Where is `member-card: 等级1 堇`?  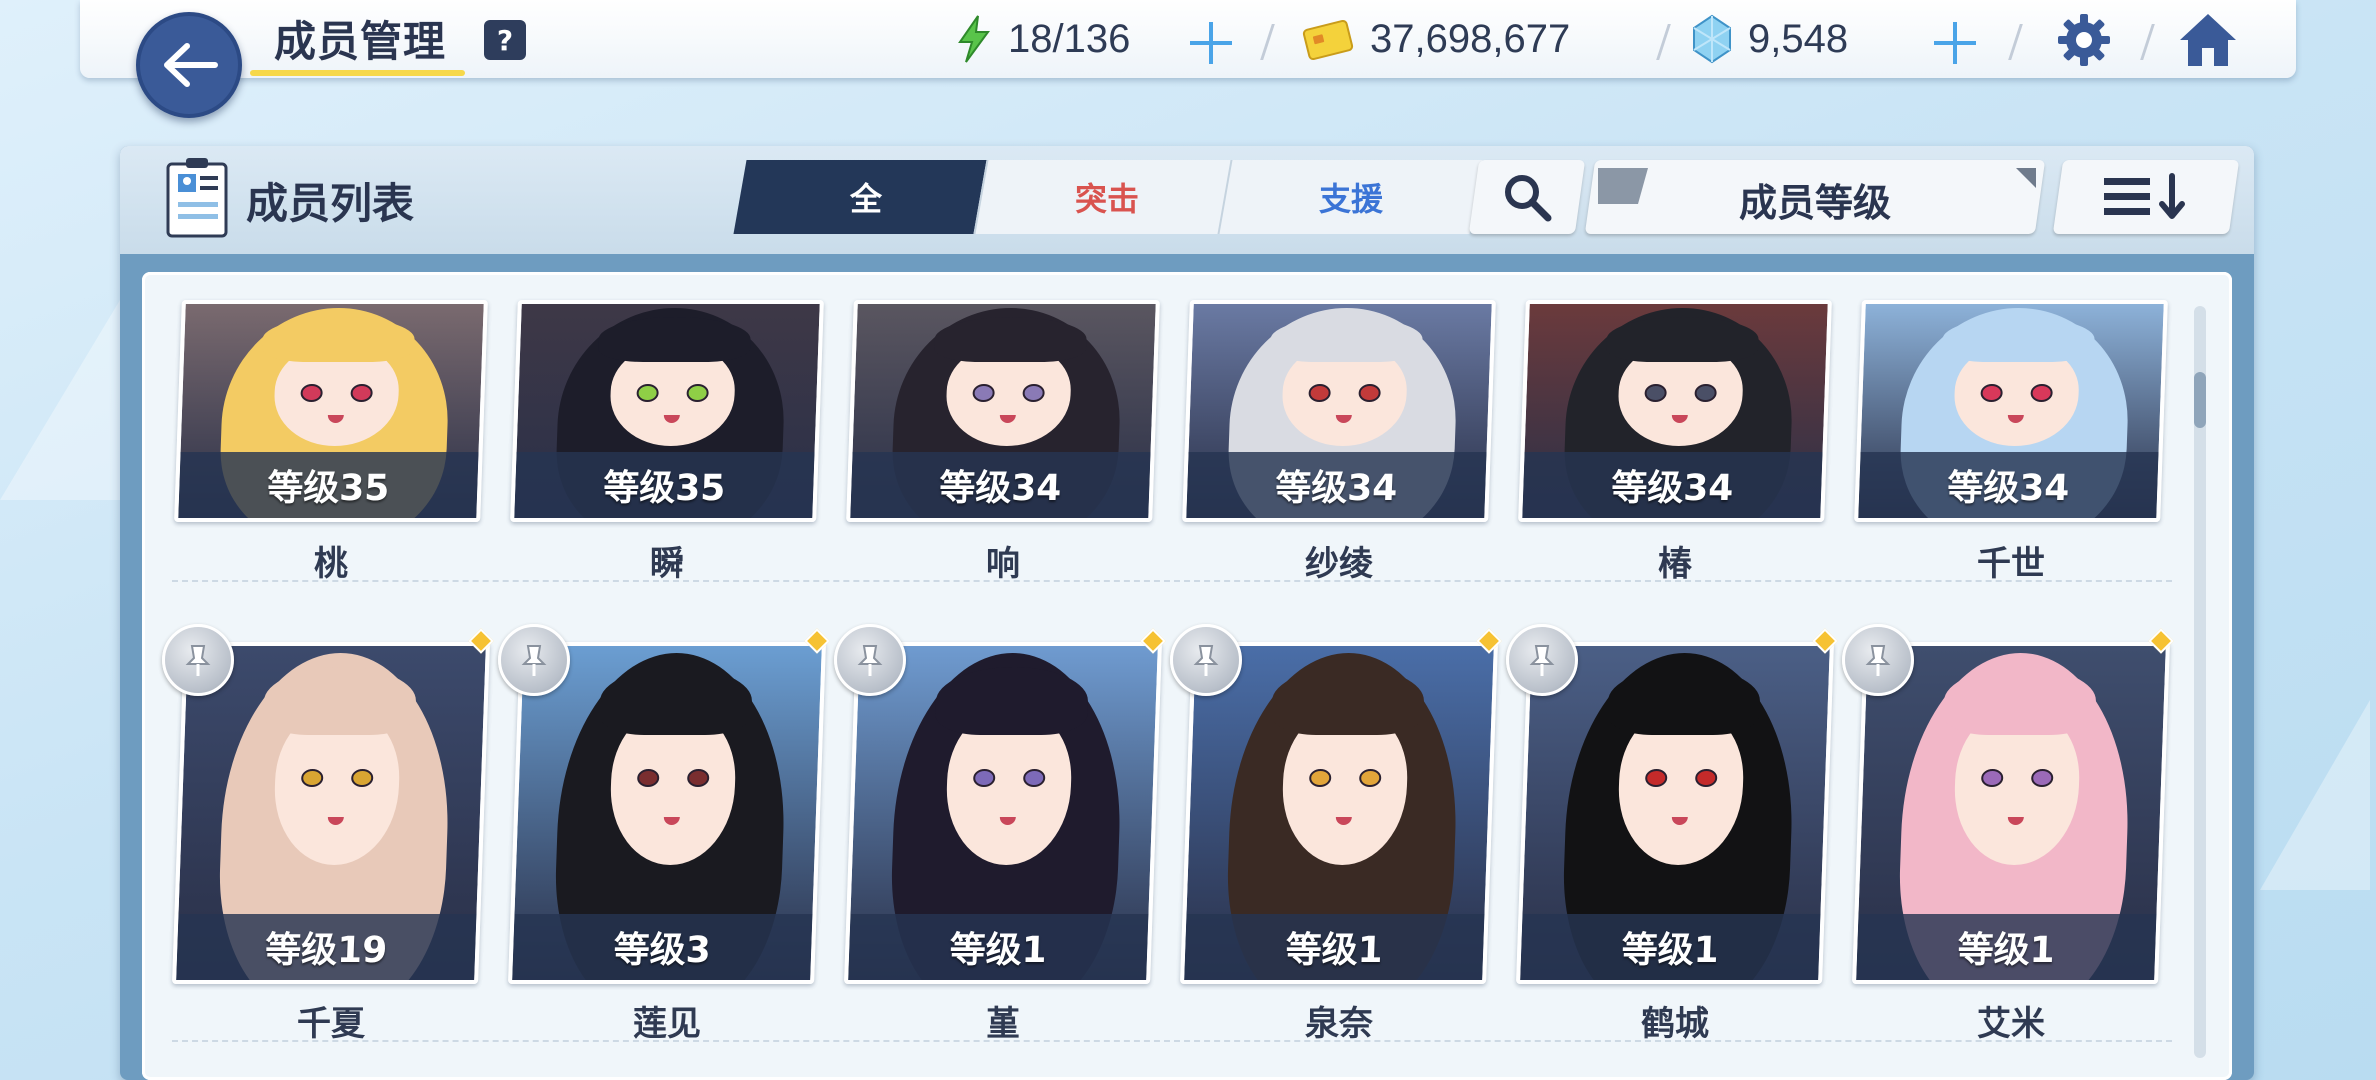
member-card: 等级1 堇 is located at coordinates (1003, 844).